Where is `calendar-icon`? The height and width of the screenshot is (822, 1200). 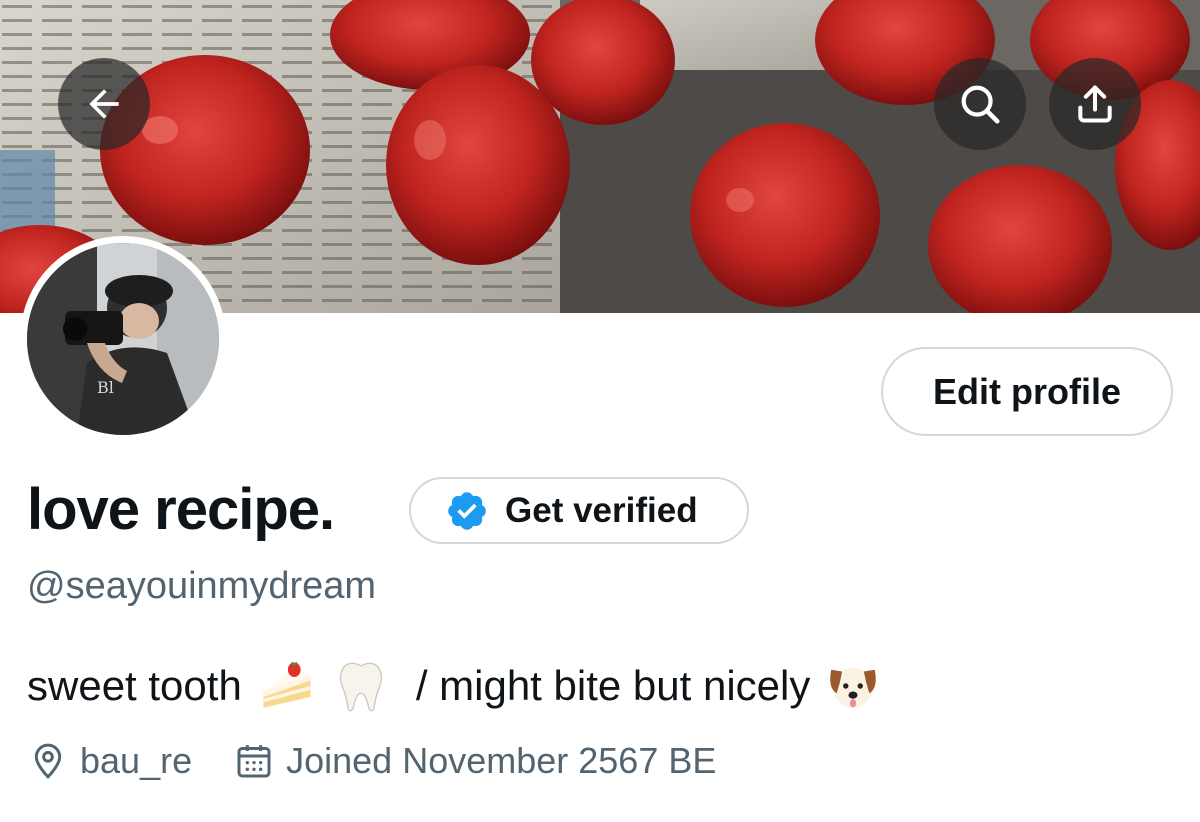 calendar-icon is located at coordinates (254, 761).